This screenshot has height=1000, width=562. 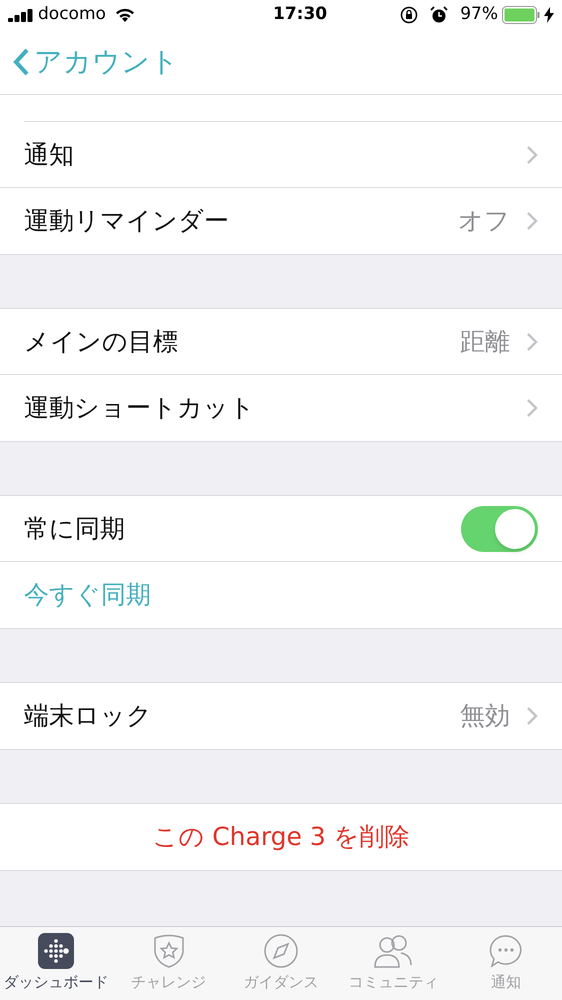 What do you see at coordinates (75, 528) in the screenshot?
I see `row-label: 常に同期` at bounding box center [75, 528].